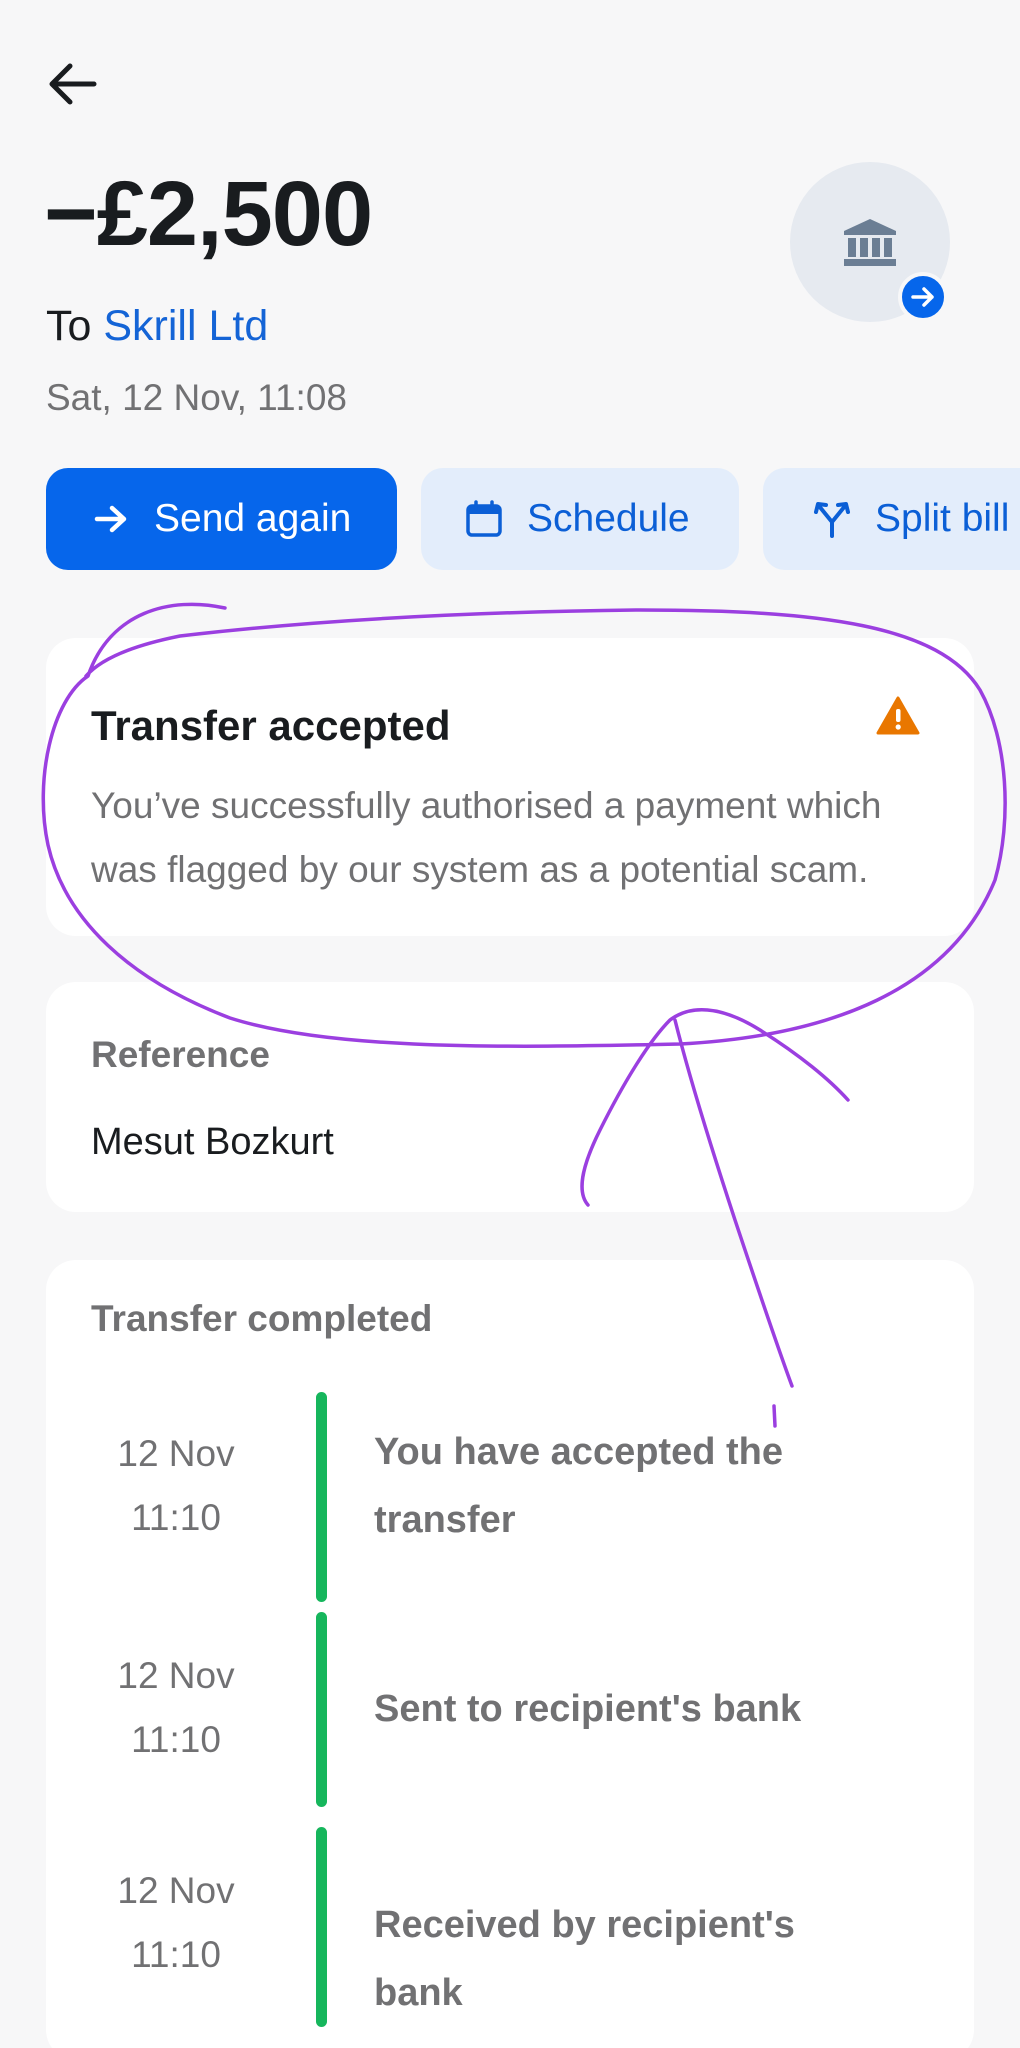  I want to click on reference-label: Reference, so click(180, 1054).